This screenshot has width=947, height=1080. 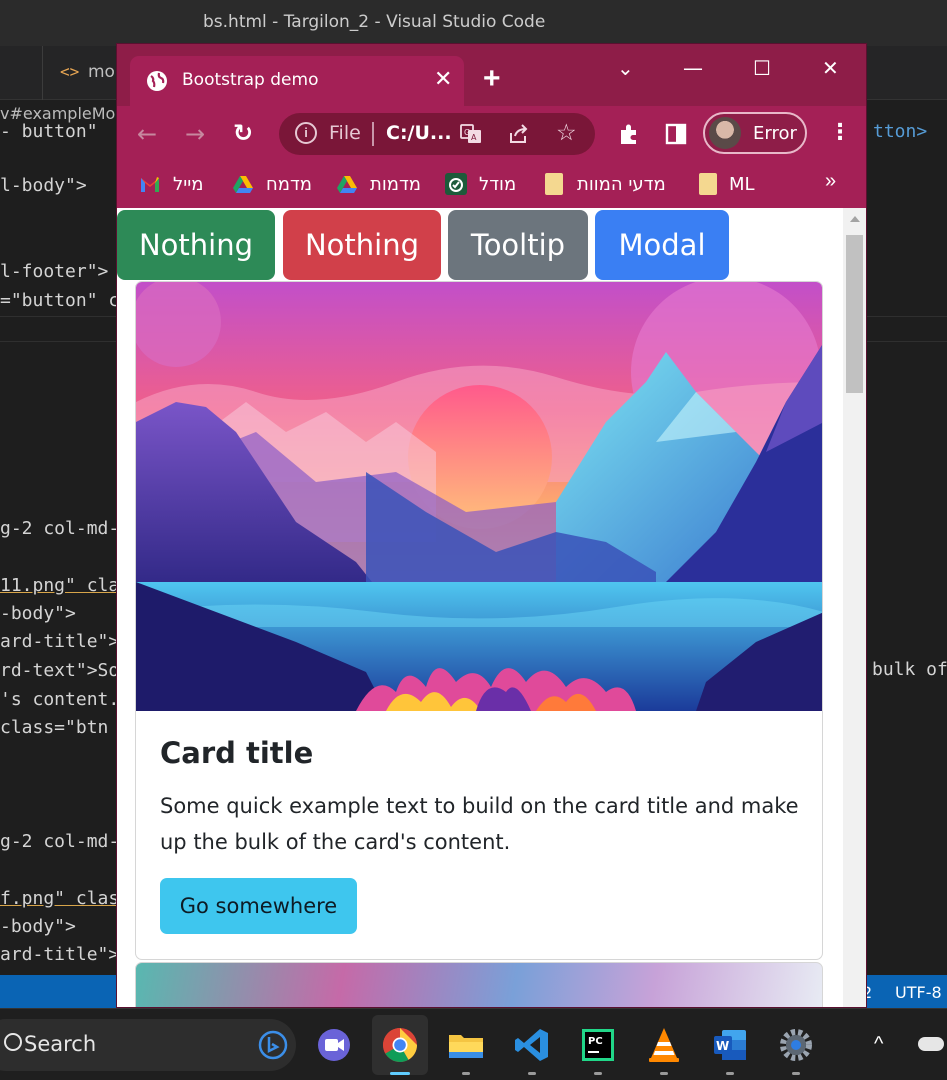 What do you see at coordinates (306, 133) in the screenshot?
I see `info-icon: i` at bounding box center [306, 133].